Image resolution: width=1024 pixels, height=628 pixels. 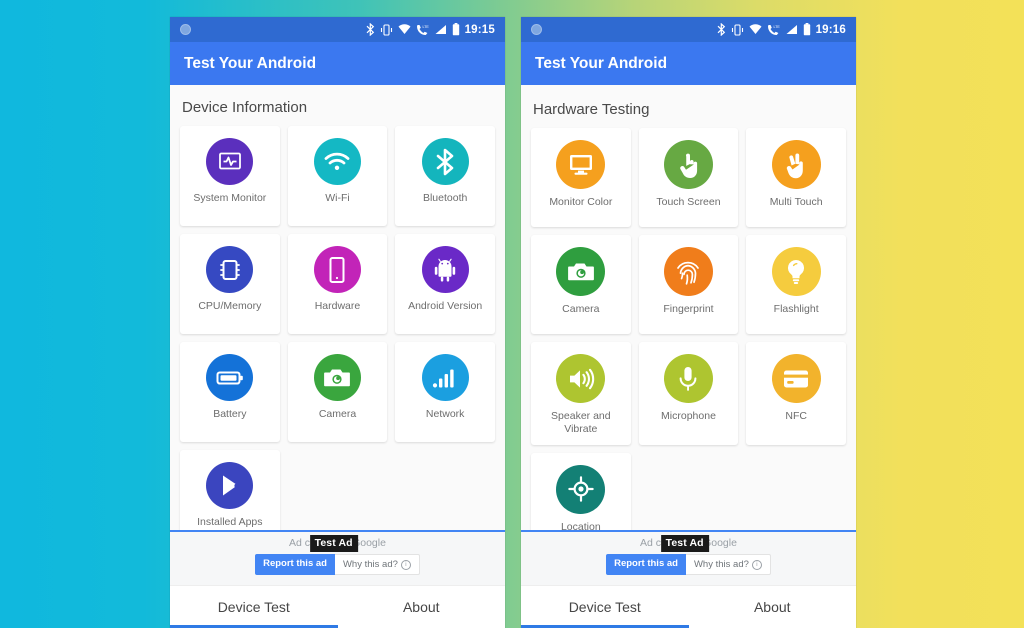 I want to click on test-ad-badge: Test Ad, so click(x=333, y=543).